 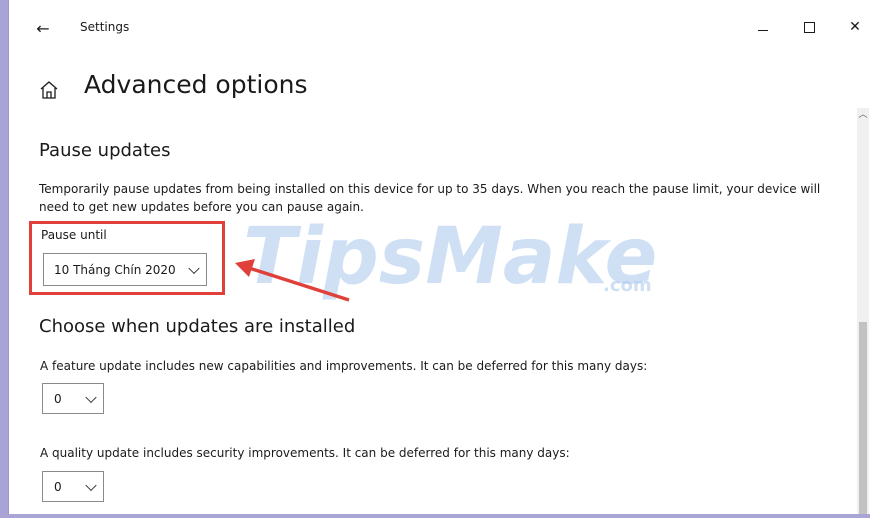 What do you see at coordinates (197, 326) in the screenshot?
I see `choose-updates-heading: Choose when updates are installed` at bounding box center [197, 326].